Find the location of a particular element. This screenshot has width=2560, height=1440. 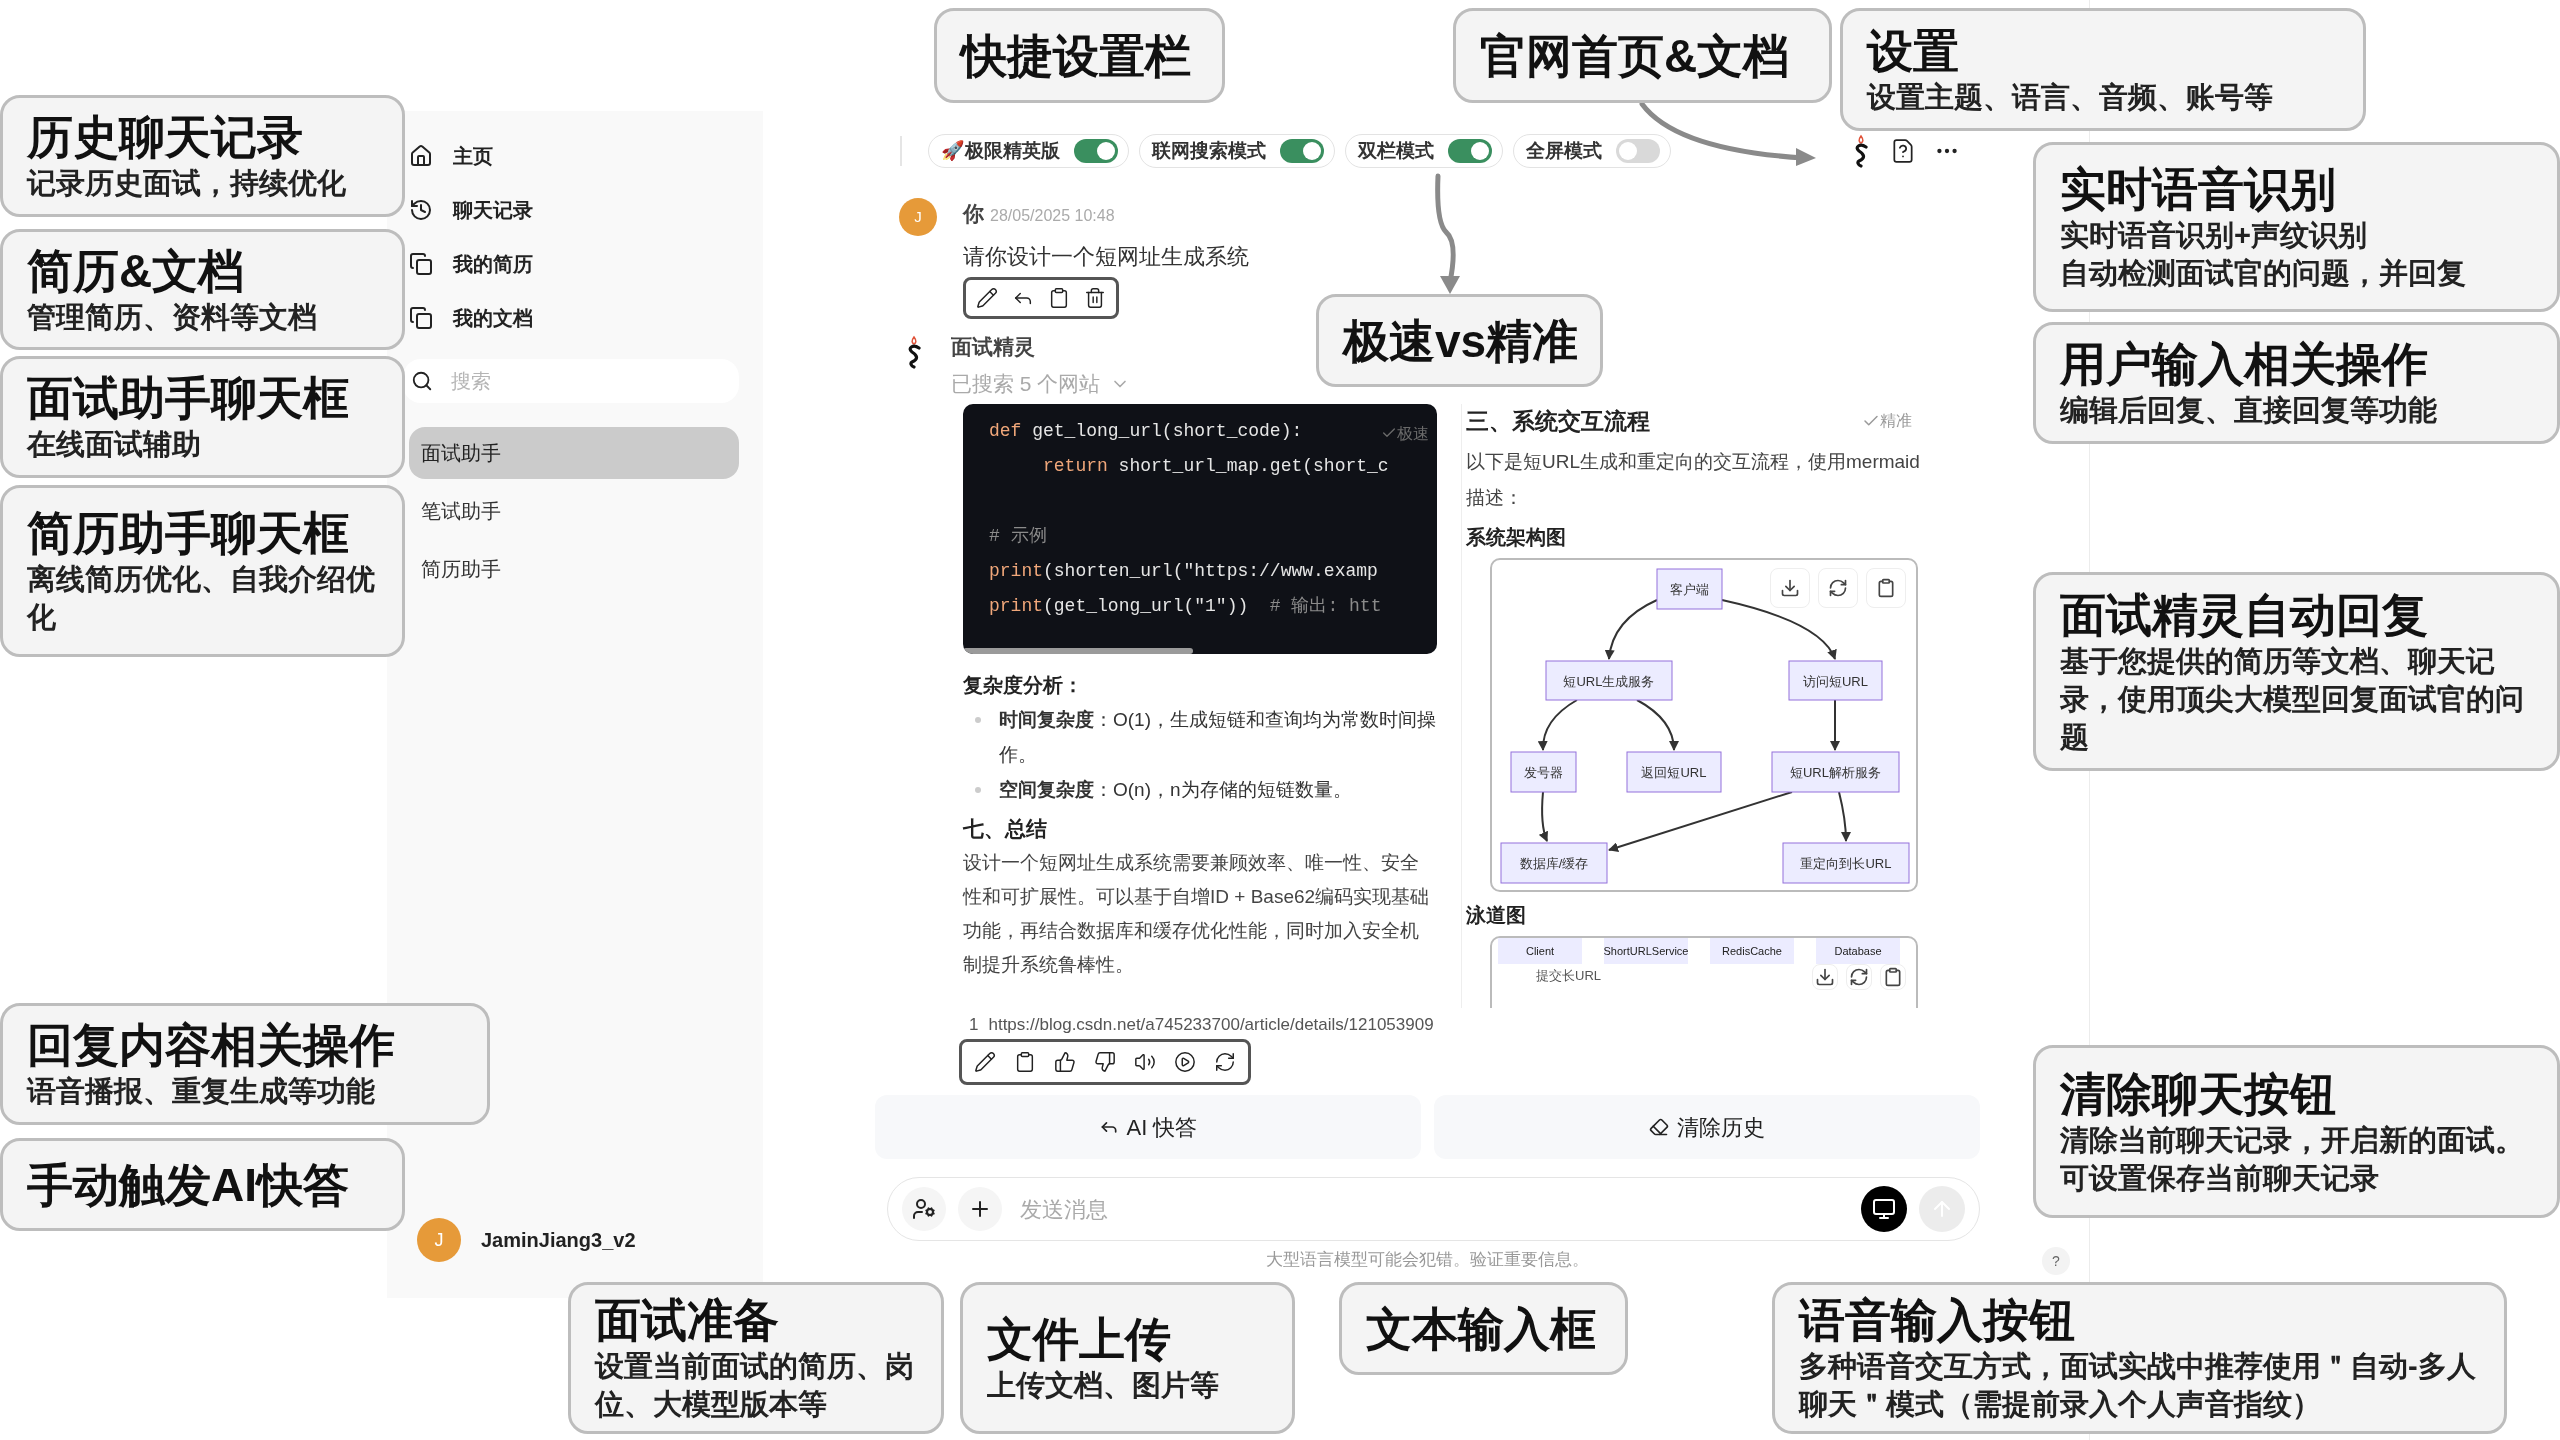

summary-paragraph: 设计一个短网址生成系统需要兼顾效率、唯一性、安全性和可扩展性。可以基于自增ID + Base62编码实现基础功能，再结合数据库和缓存优化性能，同时加入安全机制提升系统鲁棒性。 is located at coordinates (1197, 914).